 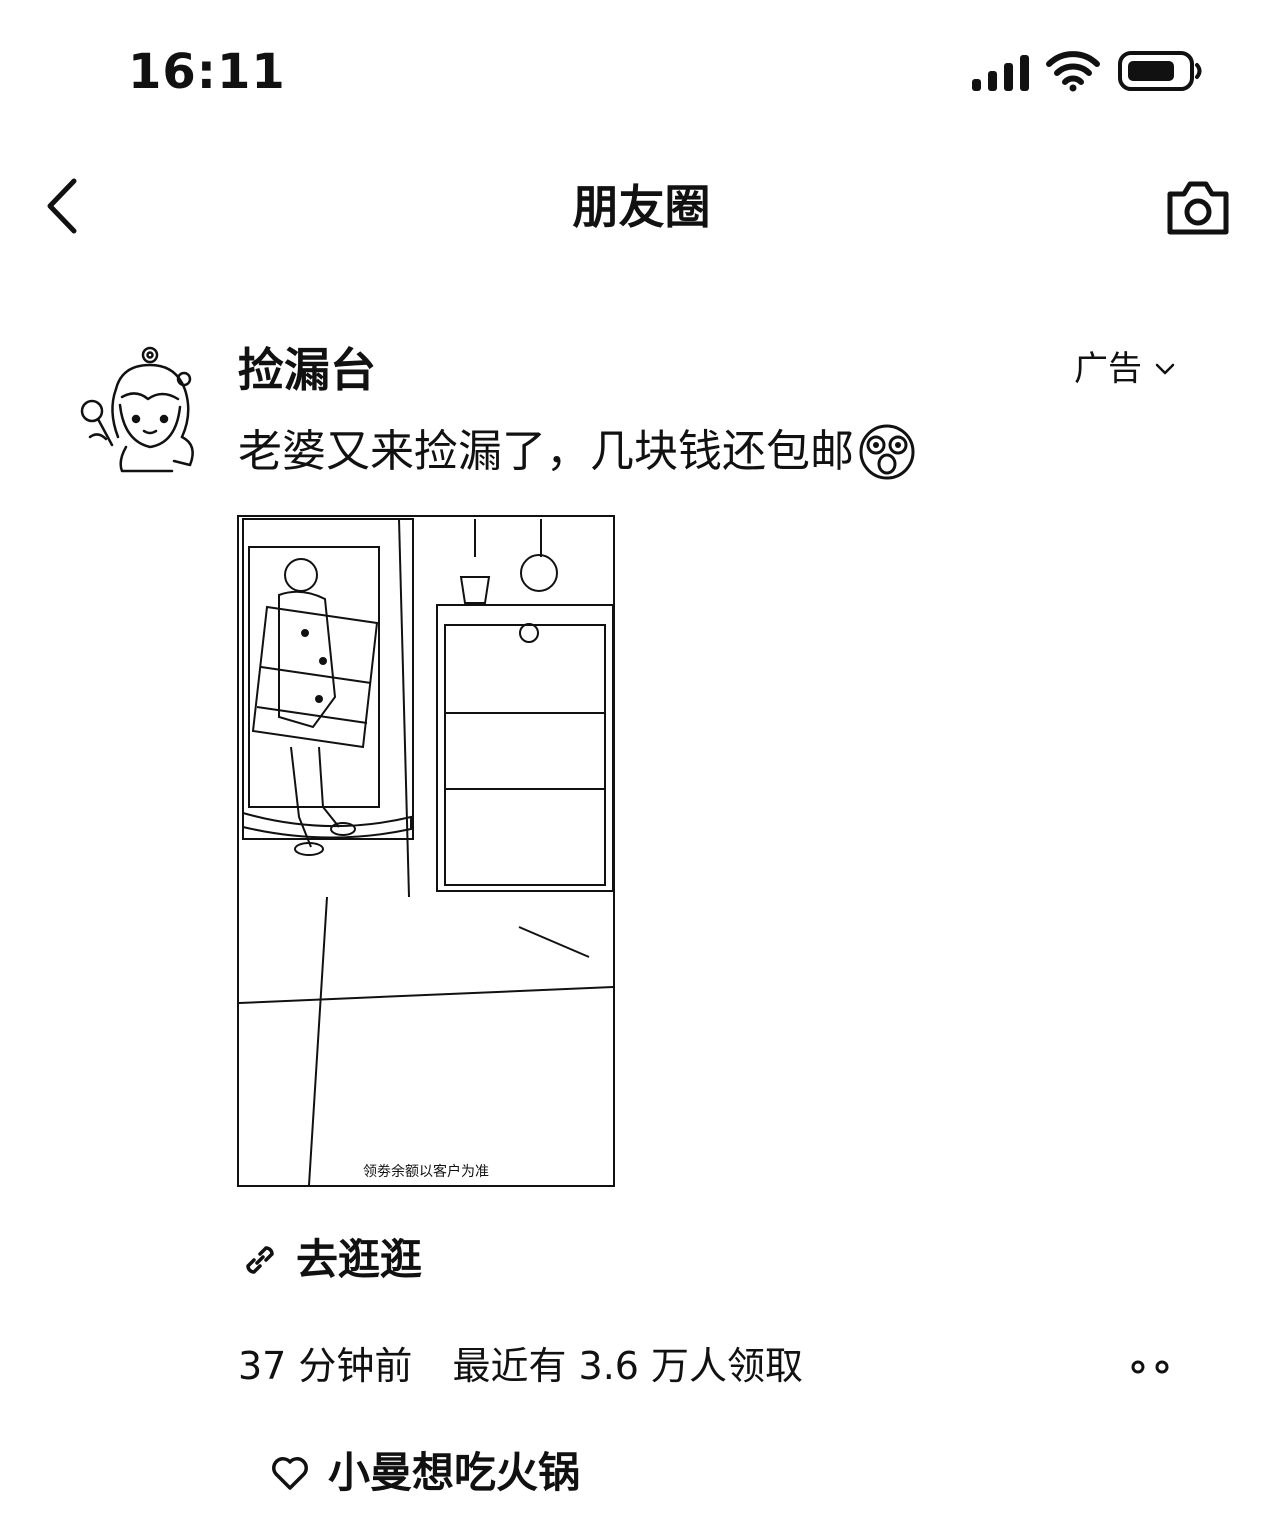 I want to click on avatar, so click(x=143, y=410).